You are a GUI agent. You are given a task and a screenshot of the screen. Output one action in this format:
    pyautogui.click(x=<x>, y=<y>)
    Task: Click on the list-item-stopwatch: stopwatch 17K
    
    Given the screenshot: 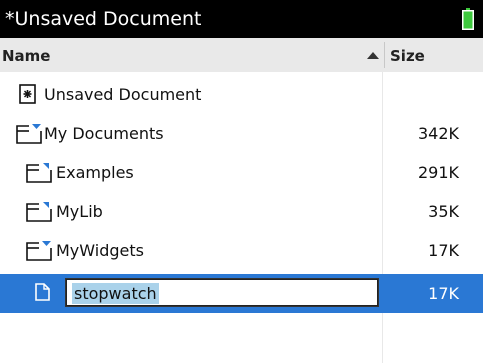 What is the action you would take?
    pyautogui.click(x=241, y=293)
    